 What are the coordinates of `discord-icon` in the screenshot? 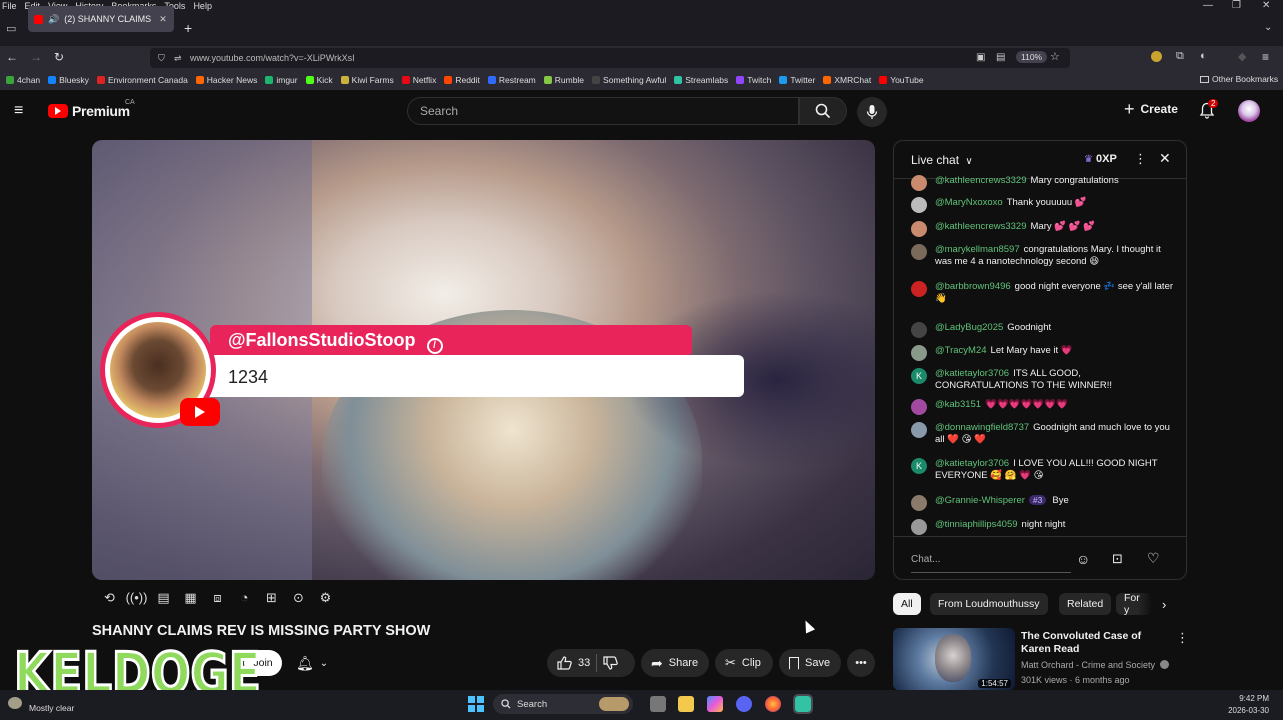 It's located at (744, 704).